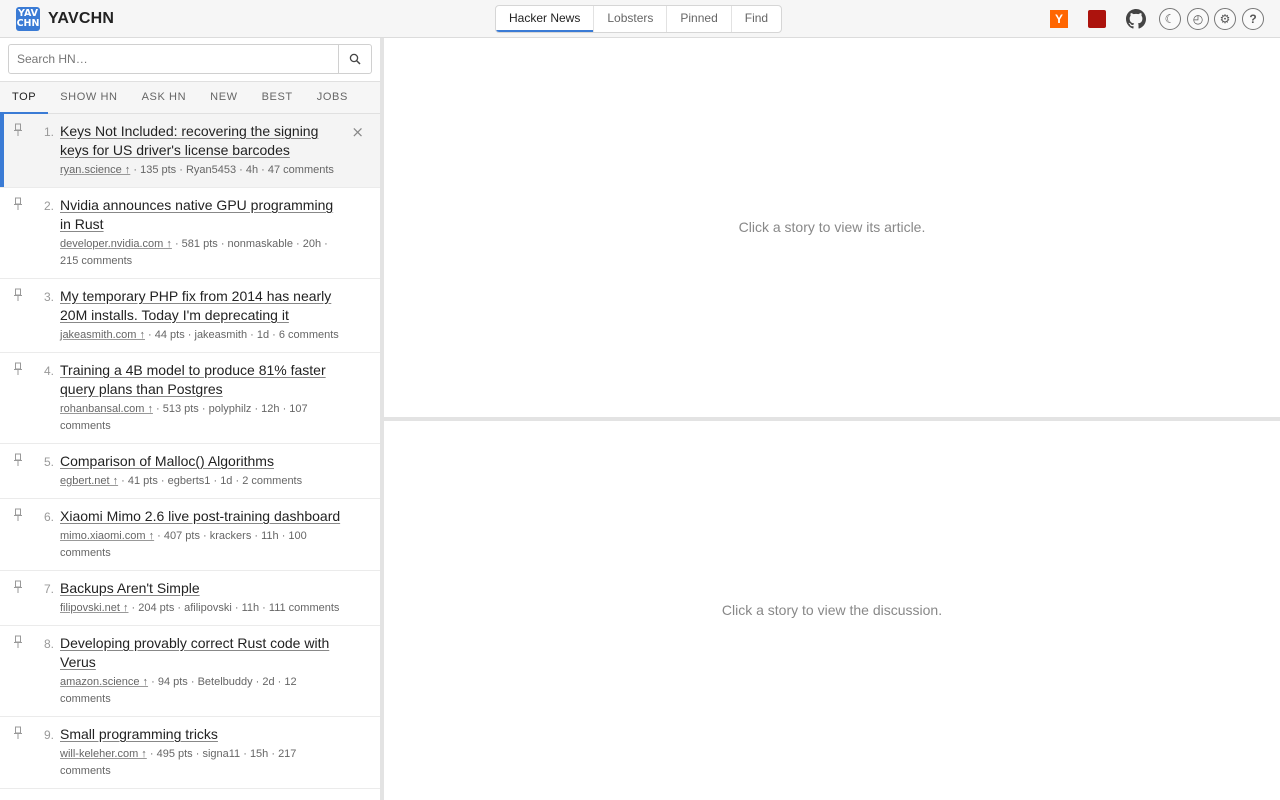  What do you see at coordinates (167, 461) in the screenshot?
I see `story-title: Comparison of Malloc() Algorithms` at bounding box center [167, 461].